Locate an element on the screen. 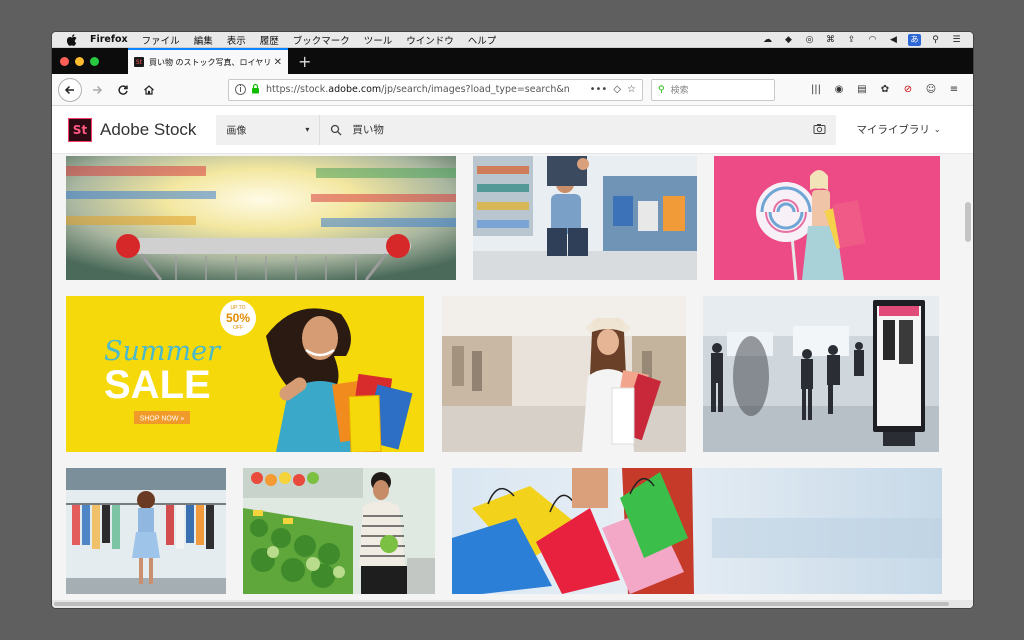 The width and height of the screenshot is (1024, 640). forward-arrow-icon is located at coordinates (98, 89).